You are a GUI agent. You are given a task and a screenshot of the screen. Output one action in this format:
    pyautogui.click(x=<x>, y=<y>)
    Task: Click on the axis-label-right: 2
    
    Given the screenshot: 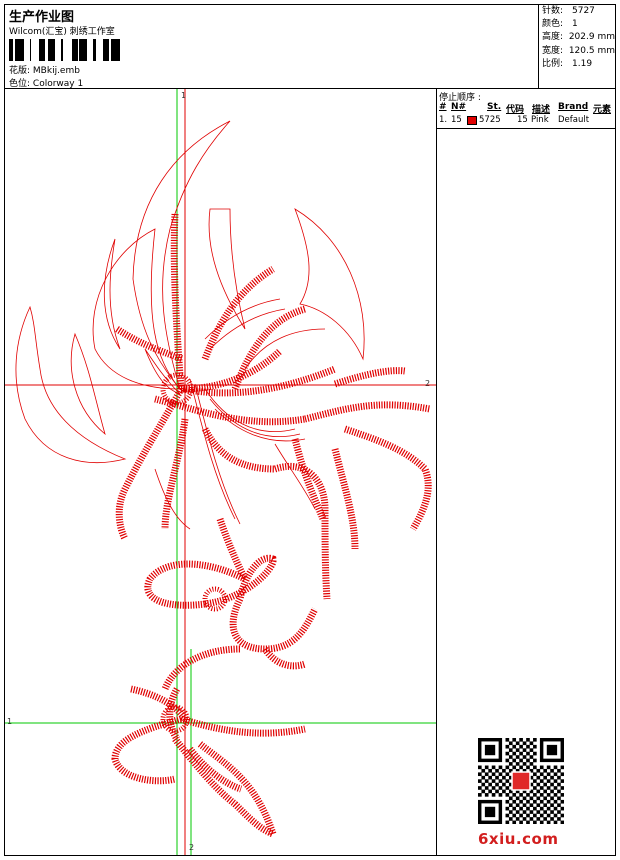 What is the action you would take?
    pyautogui.click(x=428, y=383)
    